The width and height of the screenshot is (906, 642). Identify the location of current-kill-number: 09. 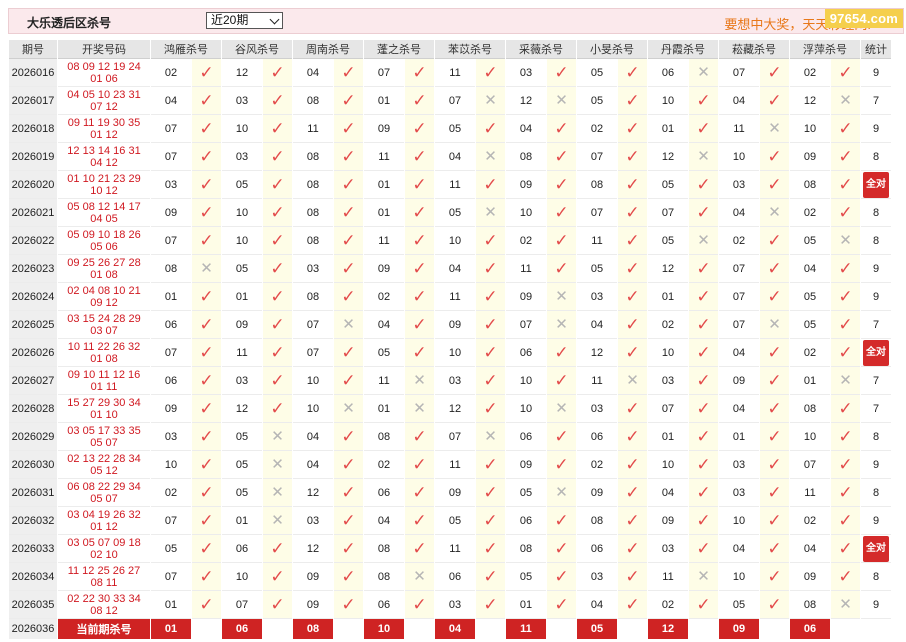
(739, 629).